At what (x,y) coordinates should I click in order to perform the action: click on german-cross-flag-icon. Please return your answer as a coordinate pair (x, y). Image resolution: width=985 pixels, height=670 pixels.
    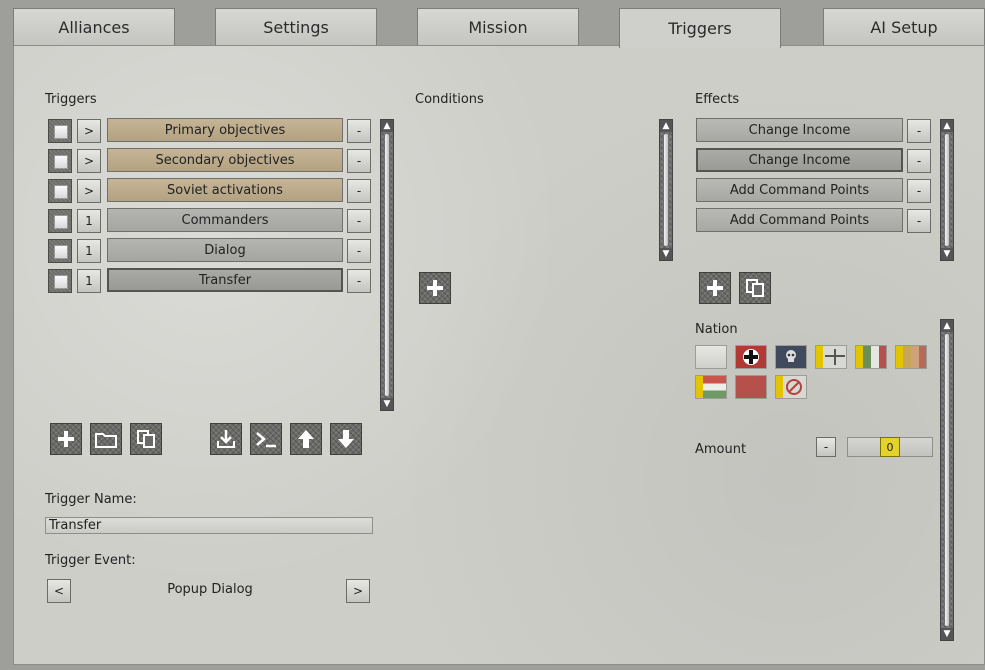
    Looking at the image, I should click on (751, 357).